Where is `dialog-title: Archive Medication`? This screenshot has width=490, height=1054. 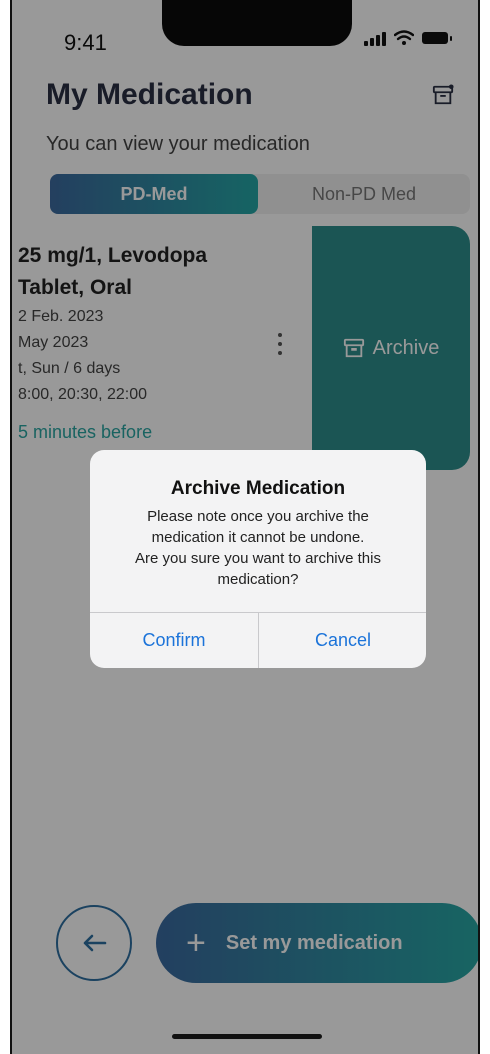
dialog-title: Archive Medication is located at coordinates (258, 488).